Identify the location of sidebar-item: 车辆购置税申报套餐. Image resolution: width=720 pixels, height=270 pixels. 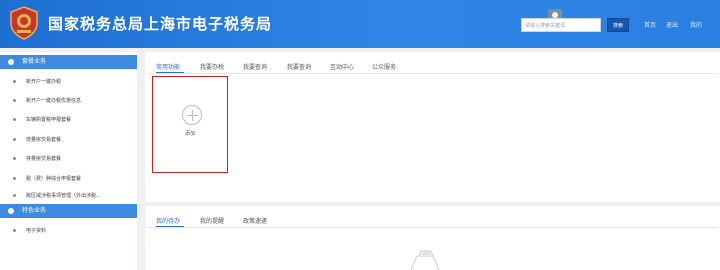
(68, 119).